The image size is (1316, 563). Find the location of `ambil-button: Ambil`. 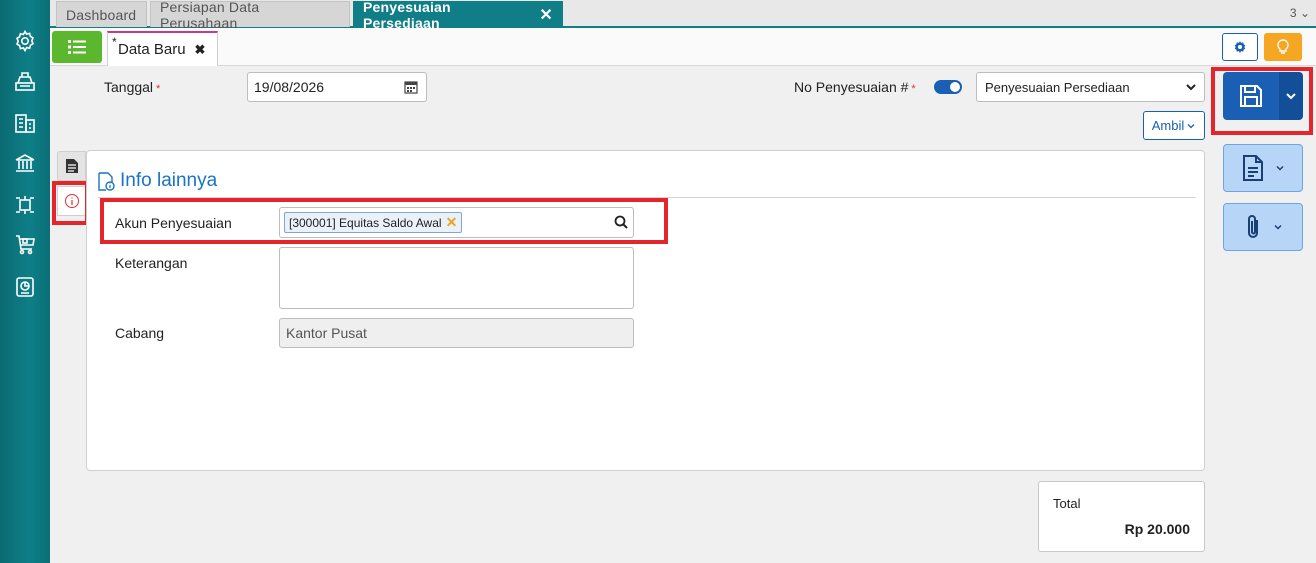

ambil-button: Ambil is located at coordinates (1174, 125).